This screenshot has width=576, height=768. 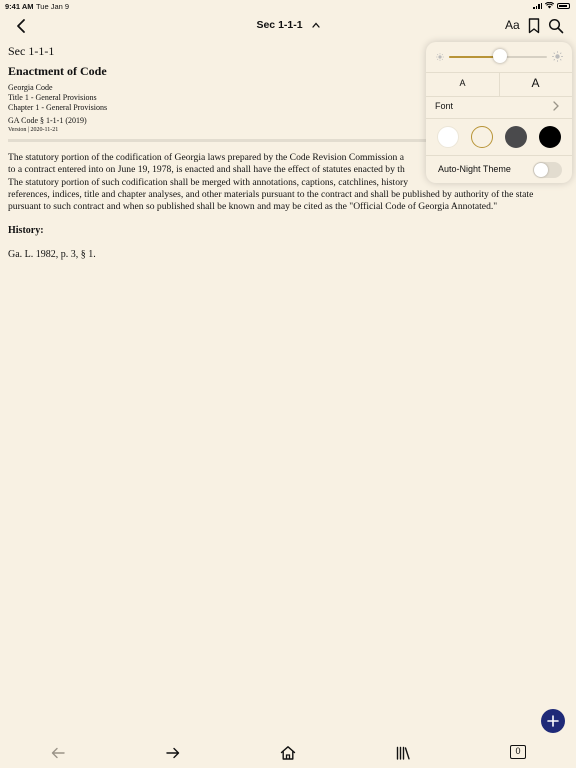 I want to click on font-label: Font, so click(x=444, y=106).